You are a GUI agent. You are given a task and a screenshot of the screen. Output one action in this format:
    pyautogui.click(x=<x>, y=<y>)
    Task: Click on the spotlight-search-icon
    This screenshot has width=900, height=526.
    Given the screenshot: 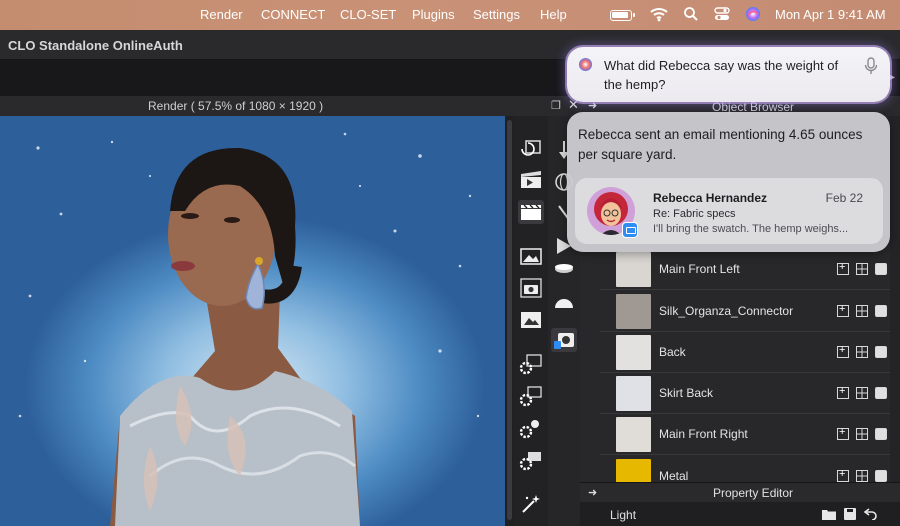 What is the action you would take?
    pyautogui.click(x=691, y=15)
    